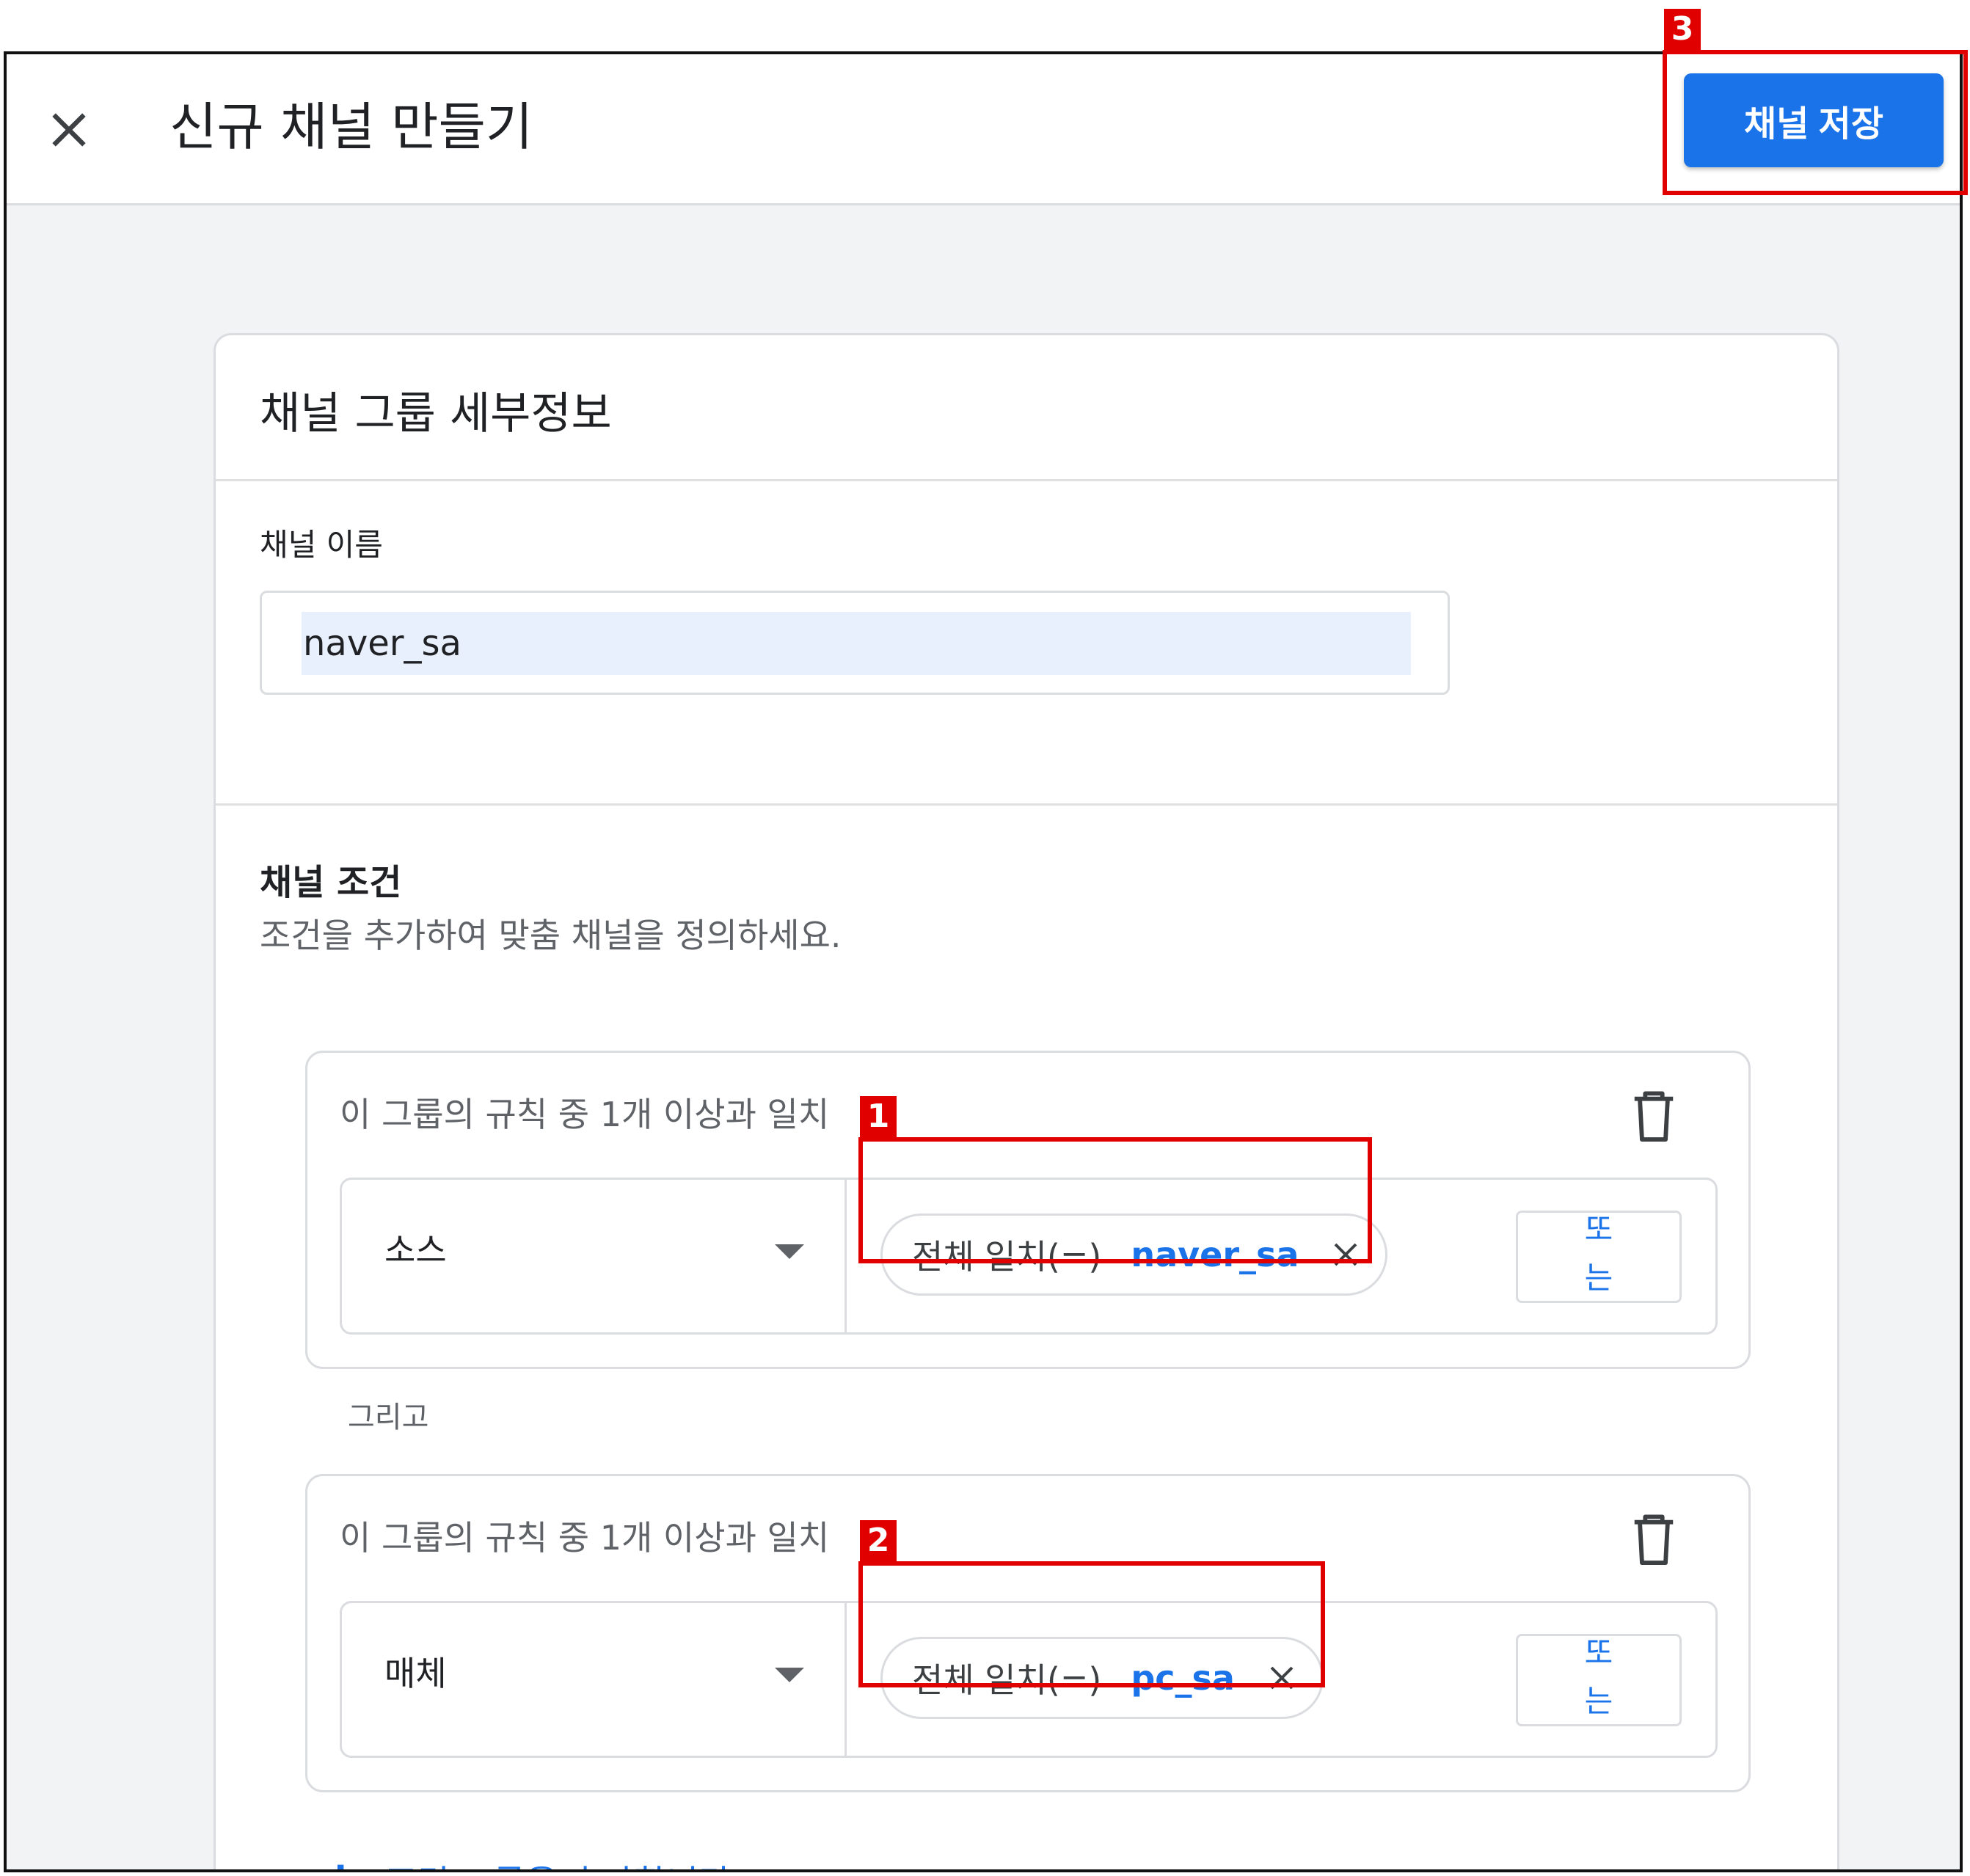 The width and height of the screenshot is (1970, 1876). Describe the element at coordinates (594, 1679) in the screenshot. I see `dimension-select: 매체` at that location.